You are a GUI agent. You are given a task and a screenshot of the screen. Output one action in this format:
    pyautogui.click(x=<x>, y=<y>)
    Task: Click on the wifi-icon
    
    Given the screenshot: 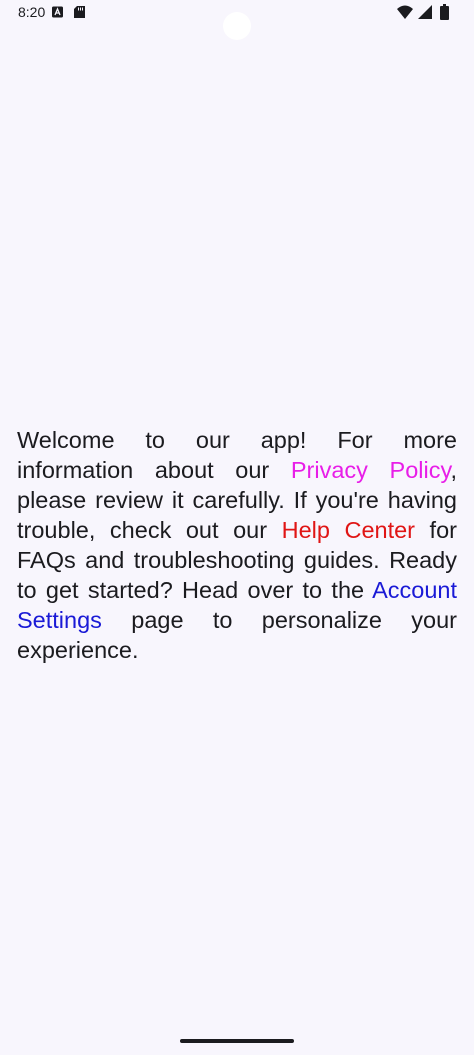 What is the action you would take?
    pyautogui.click(x=405, y=12)
    